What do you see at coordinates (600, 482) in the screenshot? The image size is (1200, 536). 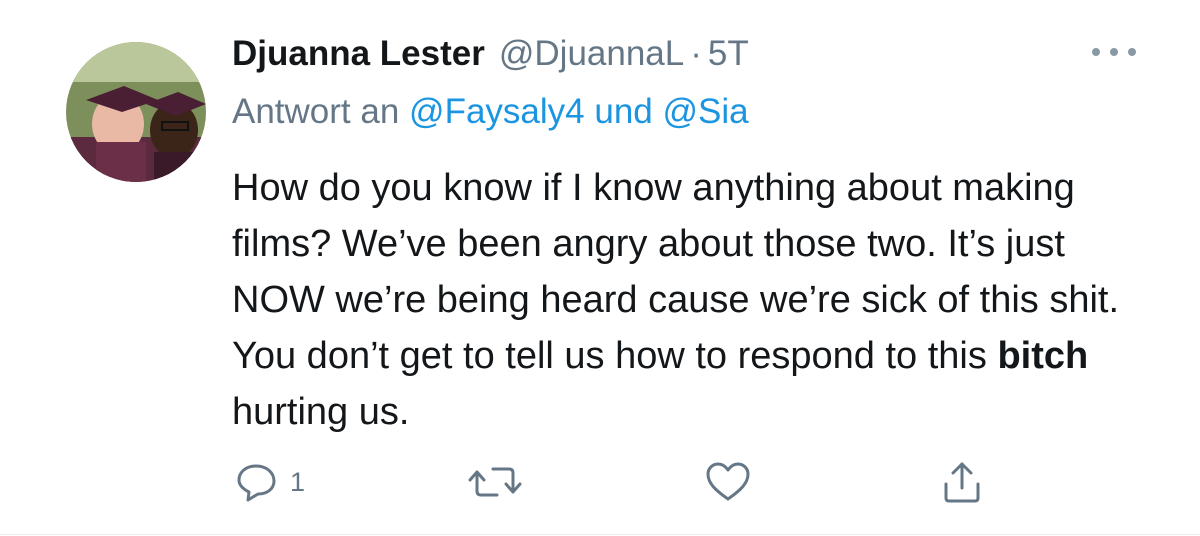 I see `action-bar: 1` at bounding box center [600, 482].